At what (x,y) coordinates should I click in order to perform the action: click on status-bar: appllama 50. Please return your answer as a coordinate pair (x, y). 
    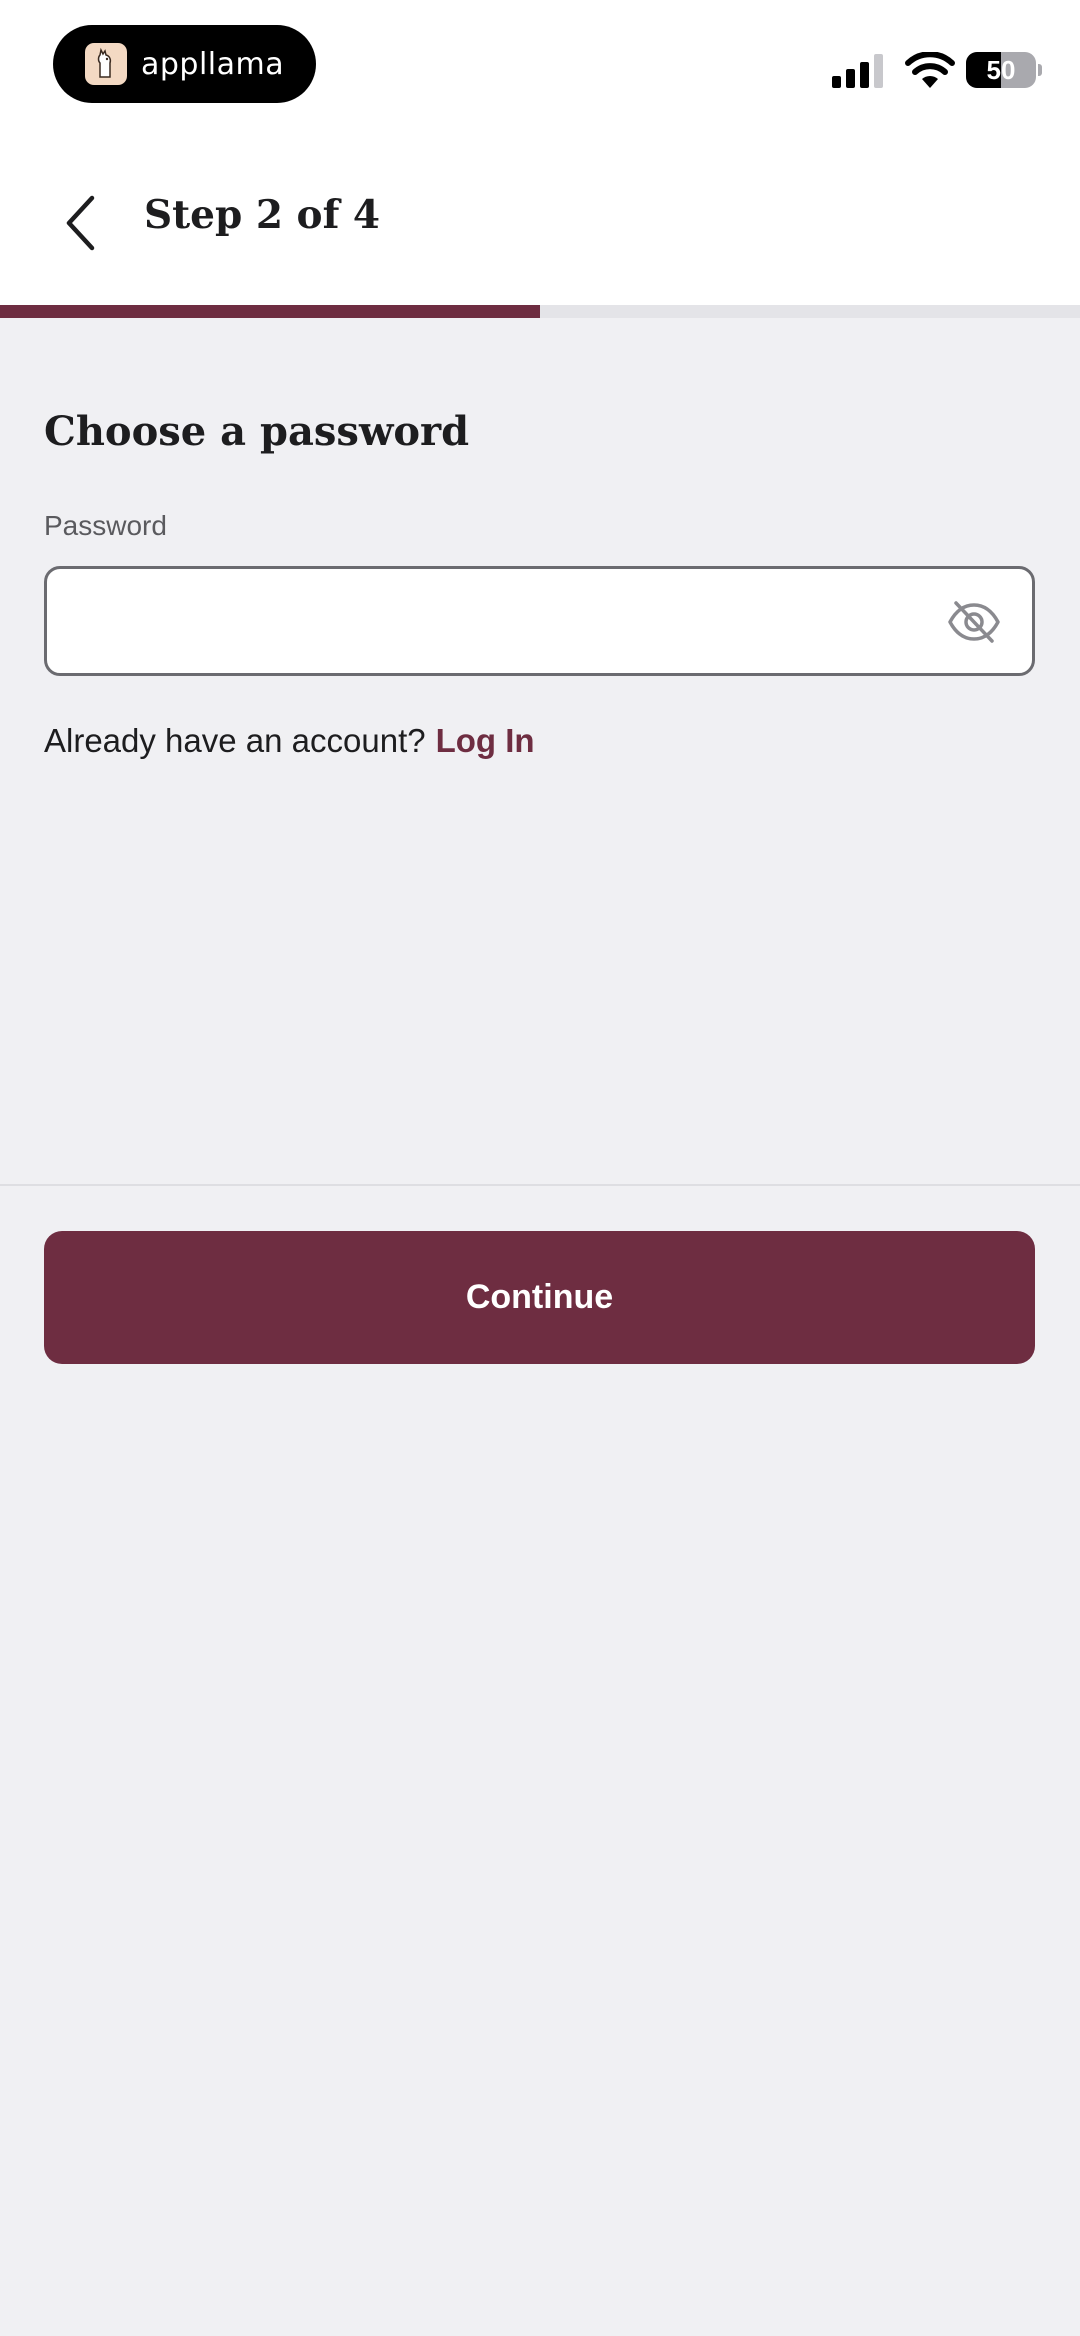
    Looking at the image, I should click on (540, 67).